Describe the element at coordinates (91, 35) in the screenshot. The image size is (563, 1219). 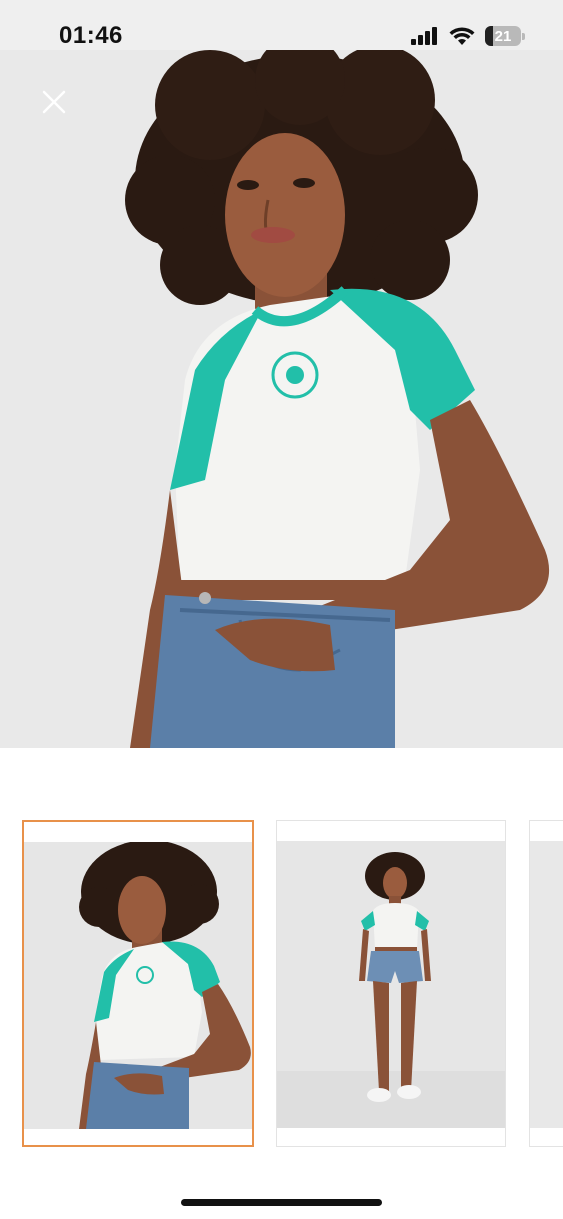
I see `status-time: 01:46` at that location.